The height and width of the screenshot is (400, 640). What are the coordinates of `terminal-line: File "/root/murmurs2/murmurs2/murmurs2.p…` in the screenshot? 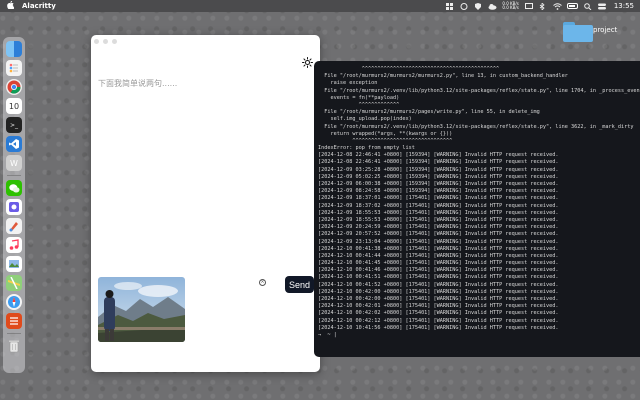 It's located at (443, 76).